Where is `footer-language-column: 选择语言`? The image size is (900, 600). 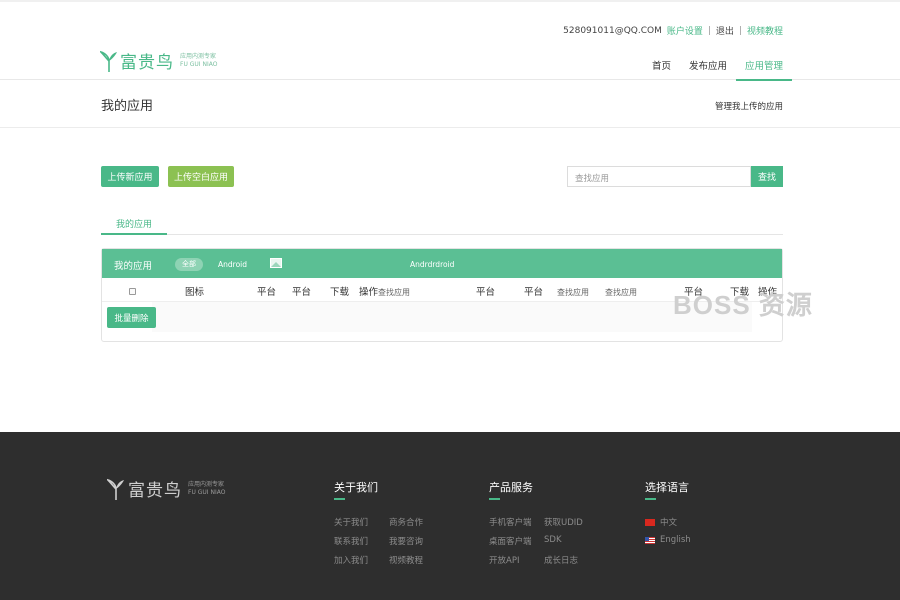
footer-language-column: 选择语言 is located at coordinates (667, 489).